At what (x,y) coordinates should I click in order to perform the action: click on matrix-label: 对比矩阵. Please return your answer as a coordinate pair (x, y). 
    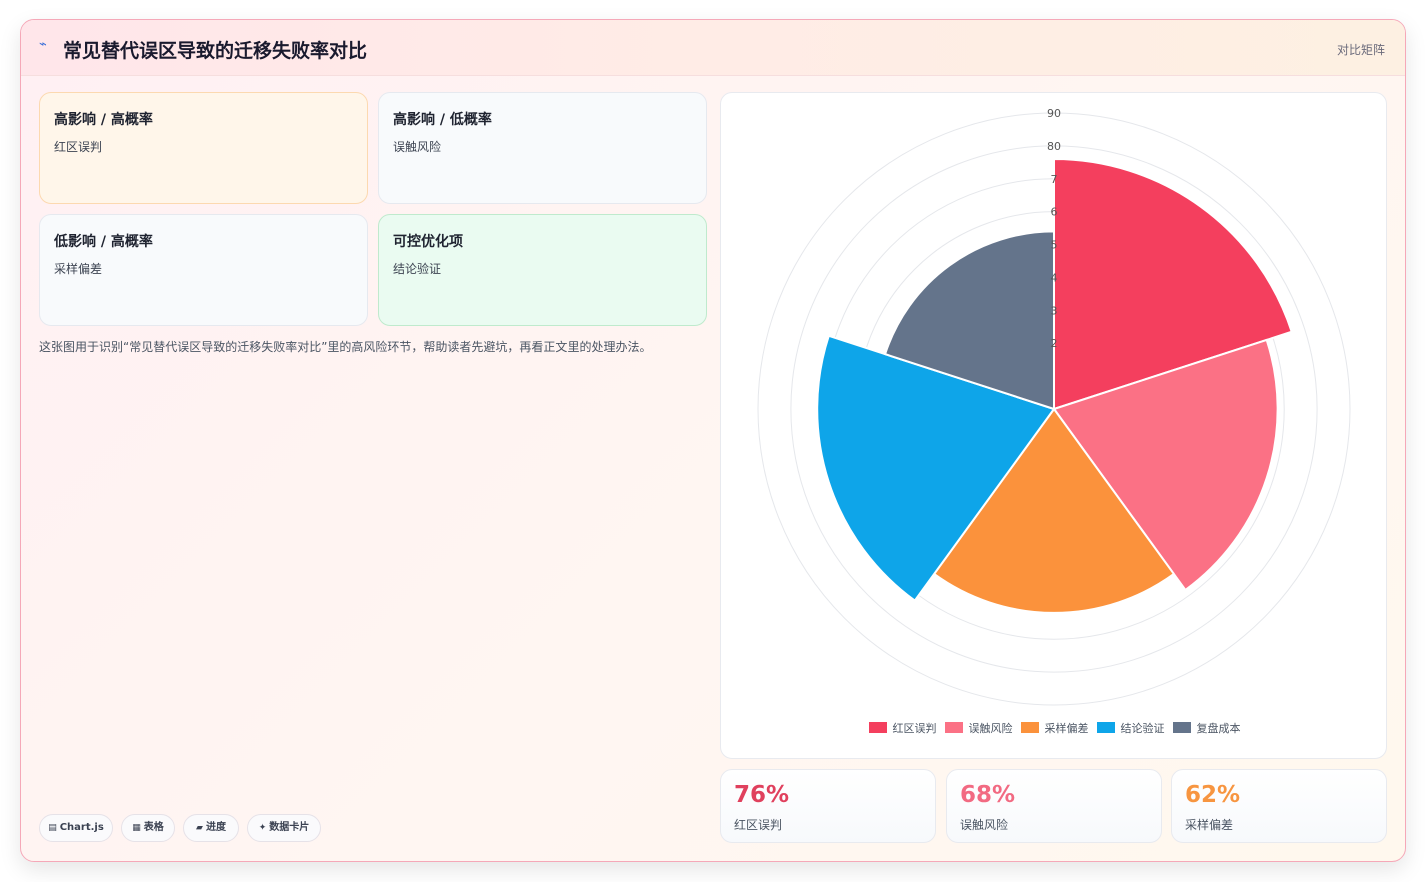
    Looking at the image, I should click on (1360, 50).